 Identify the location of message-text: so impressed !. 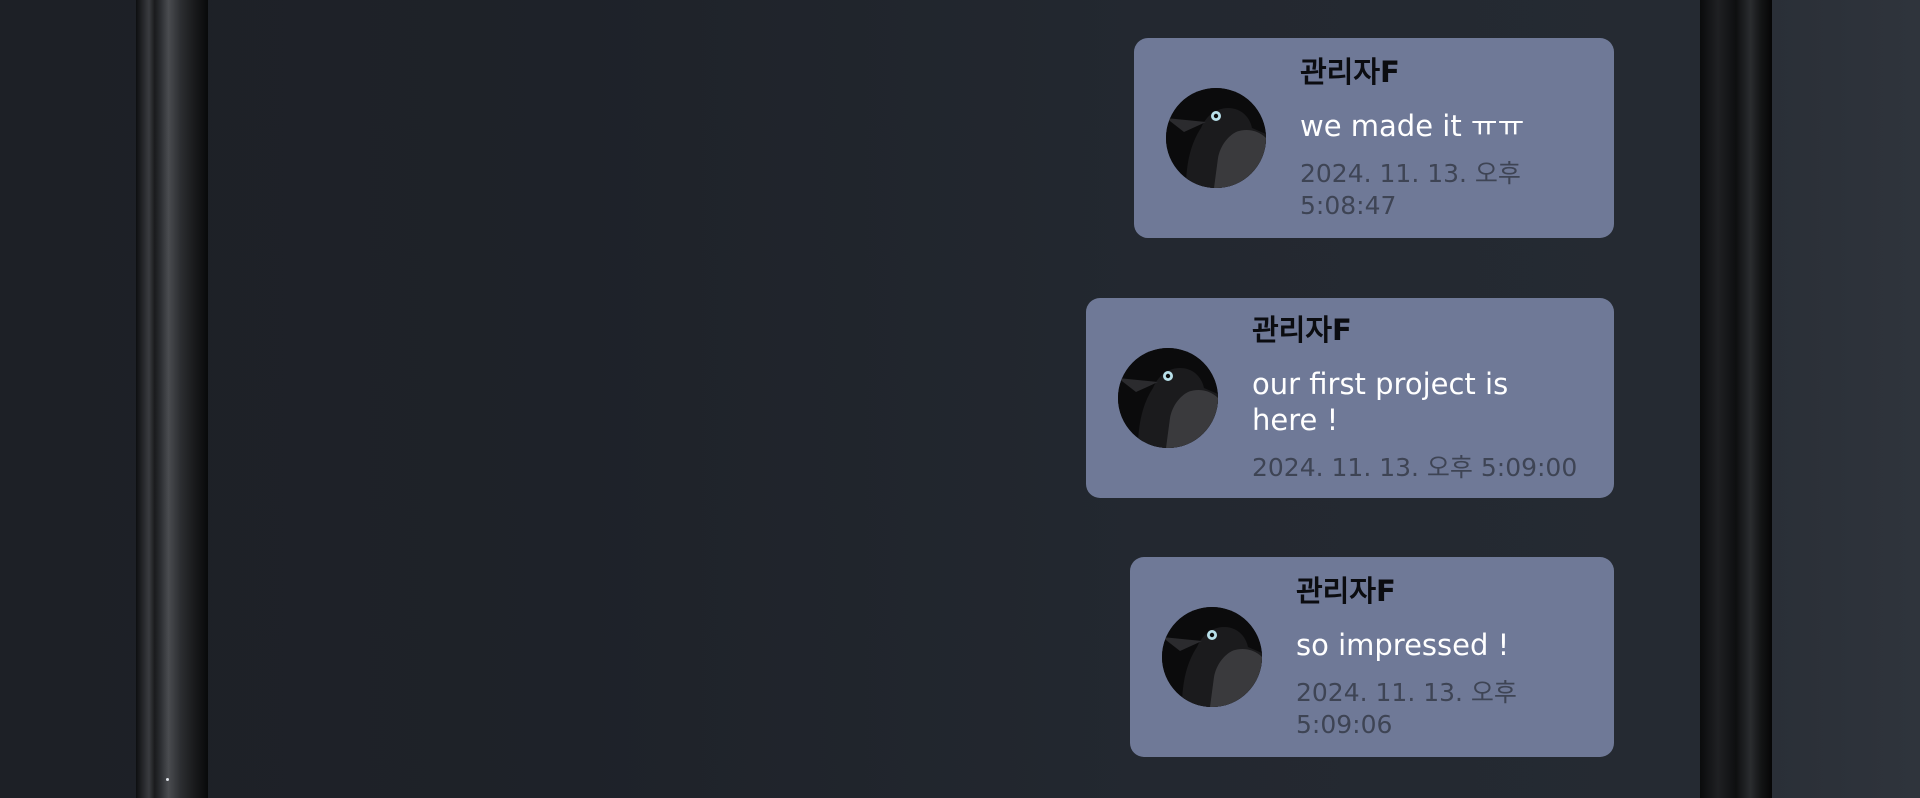
(1403, 645).